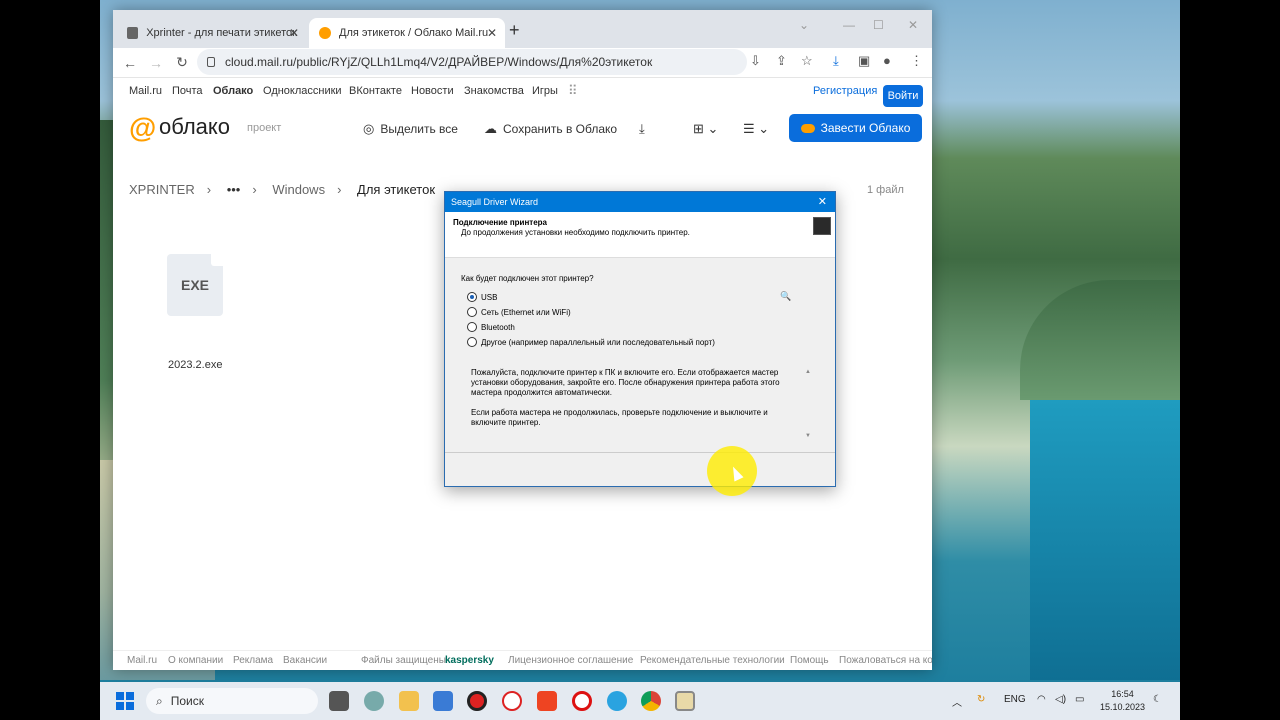 The width and height of the screenshot is (1280, 720). Describe the element at coordinates (573, 91) in the screenshot. I see `apps-grid-icon: ⠿` at that location.